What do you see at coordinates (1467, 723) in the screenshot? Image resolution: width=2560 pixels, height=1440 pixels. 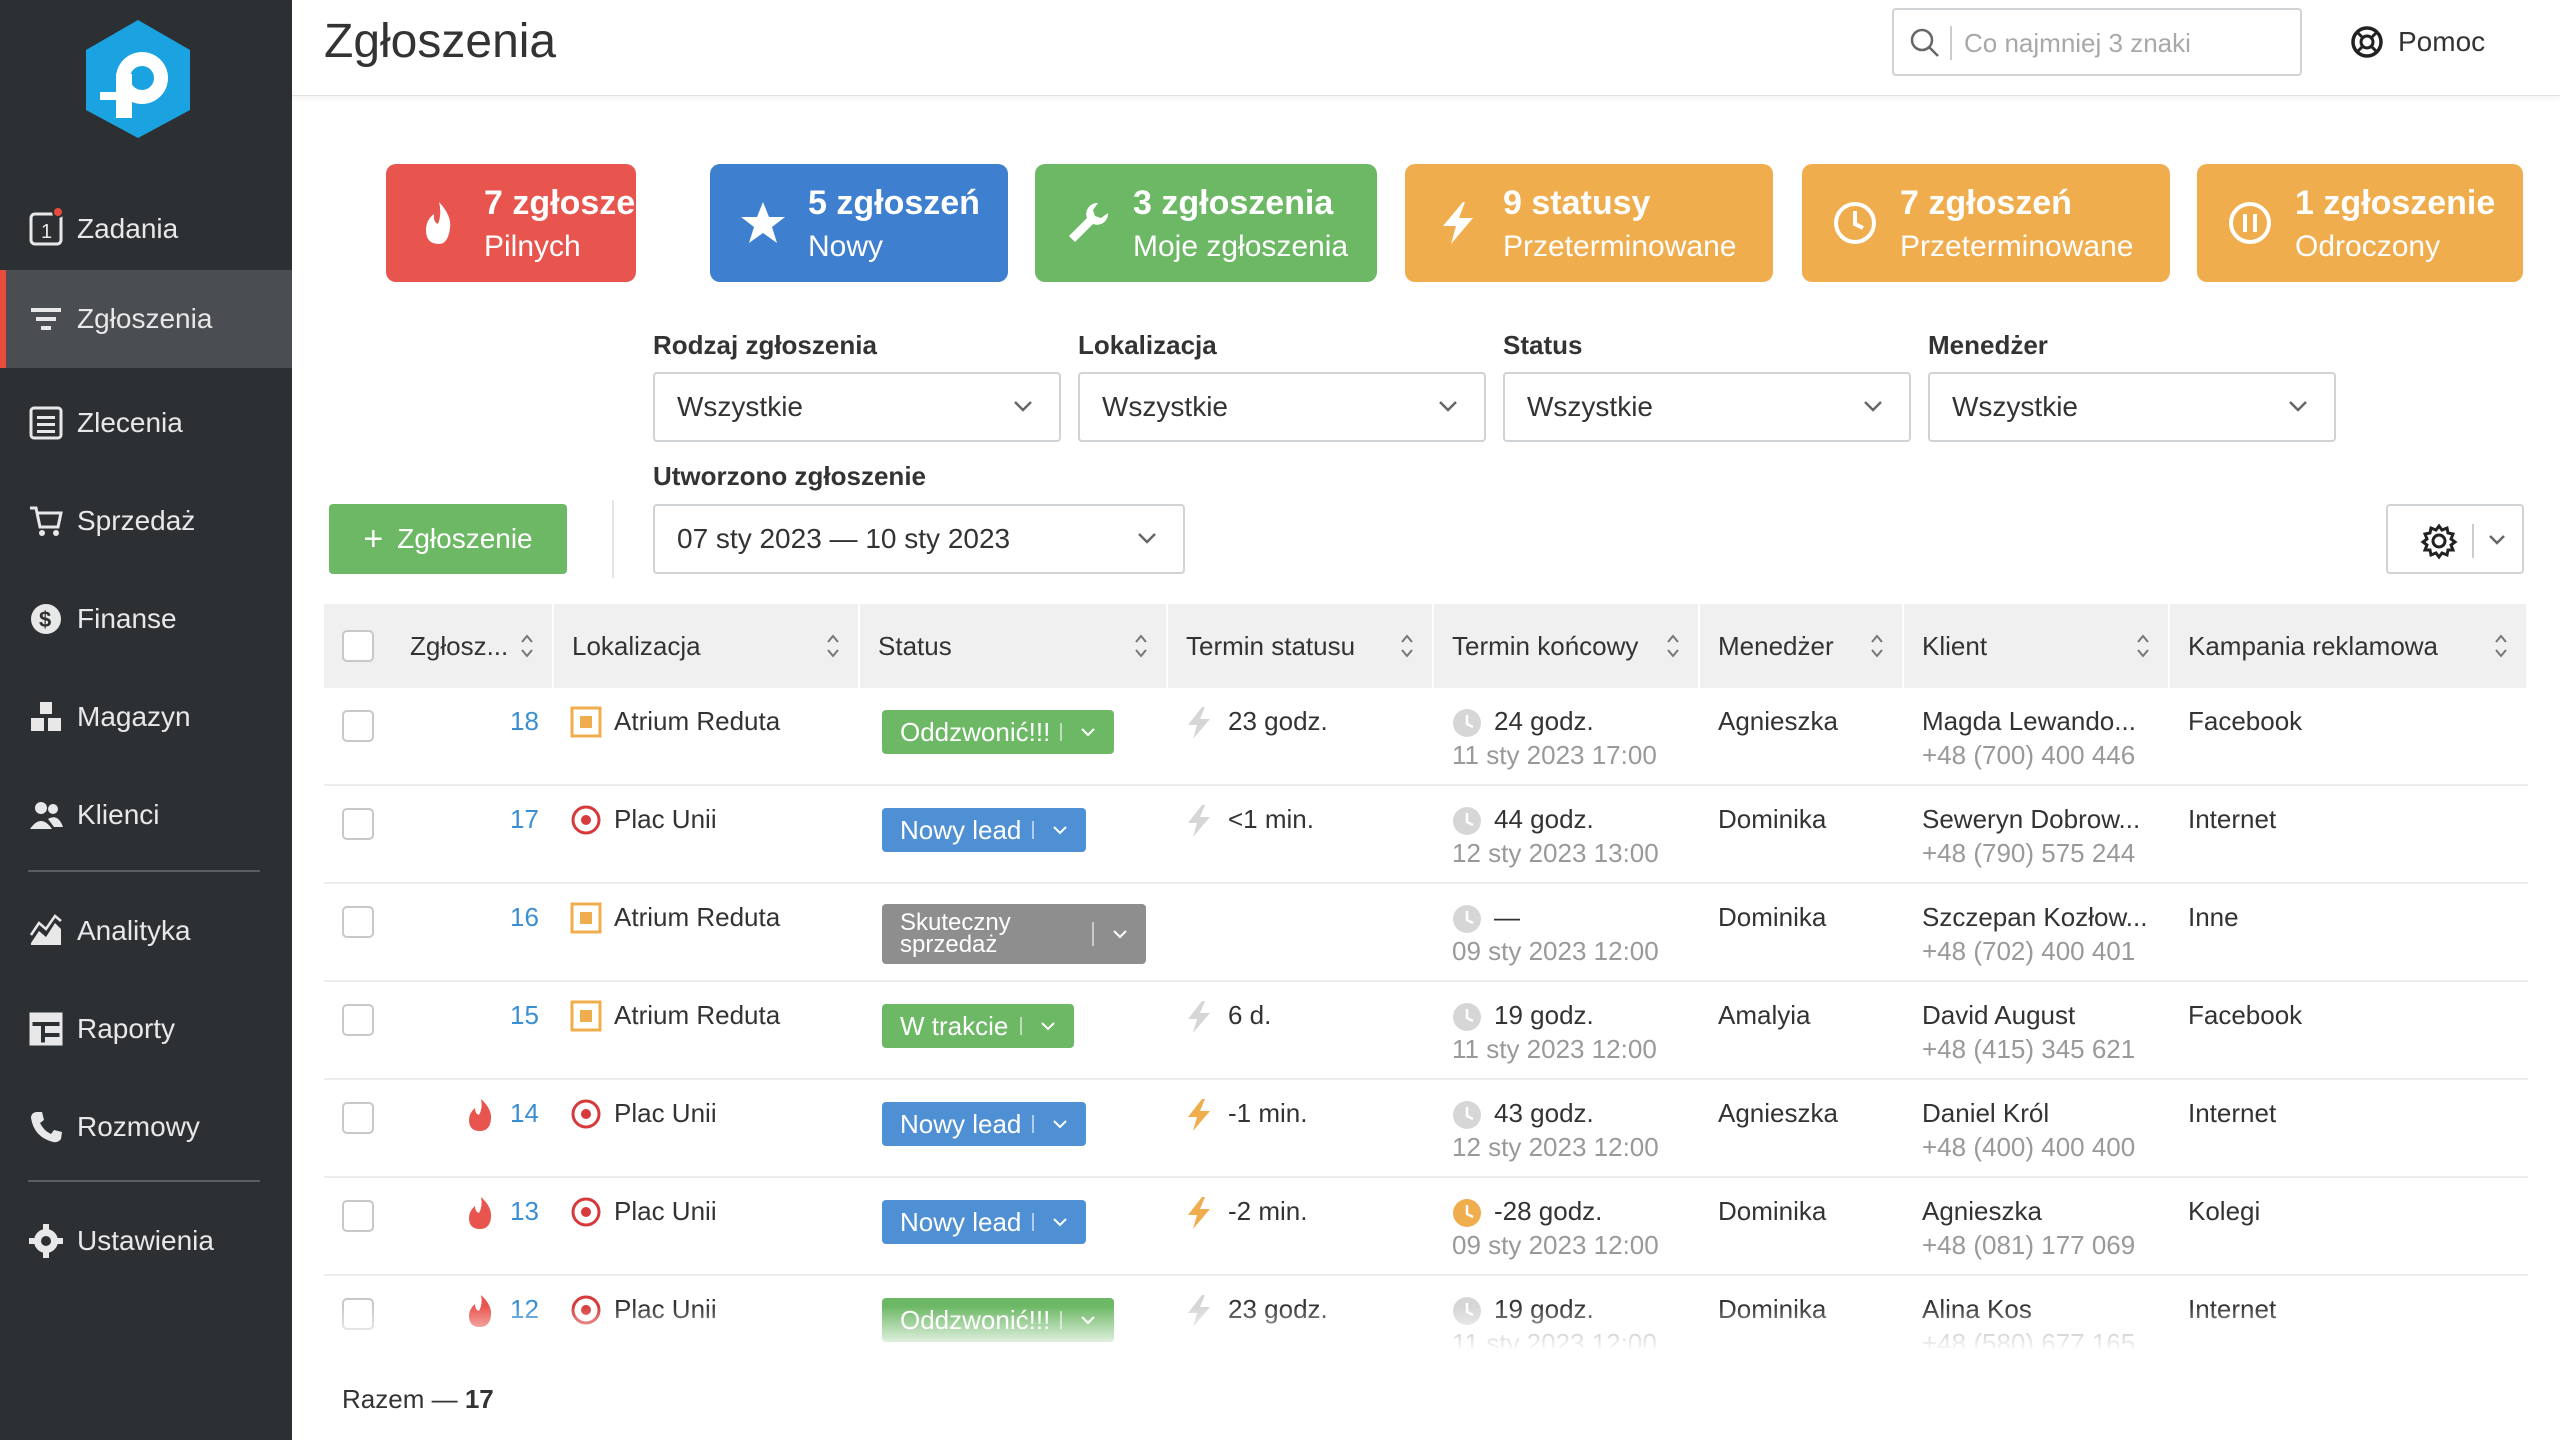 I see `clock-icon` at bounding box center [1467, 723].